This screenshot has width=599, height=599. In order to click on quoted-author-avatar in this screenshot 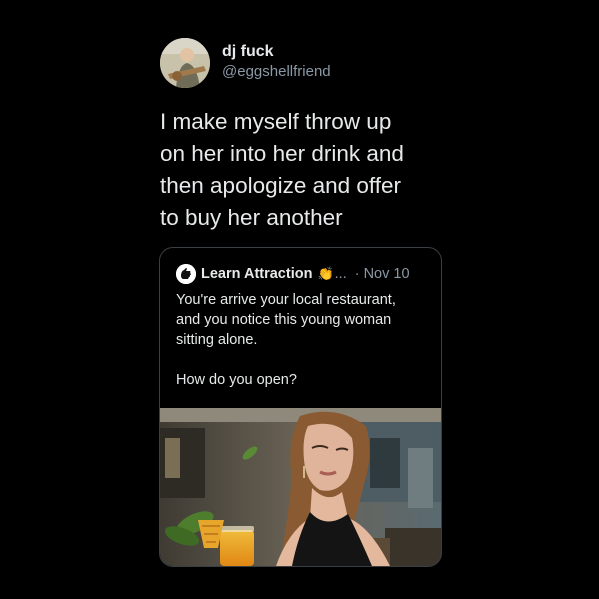, I will do `click(186, 274)`.